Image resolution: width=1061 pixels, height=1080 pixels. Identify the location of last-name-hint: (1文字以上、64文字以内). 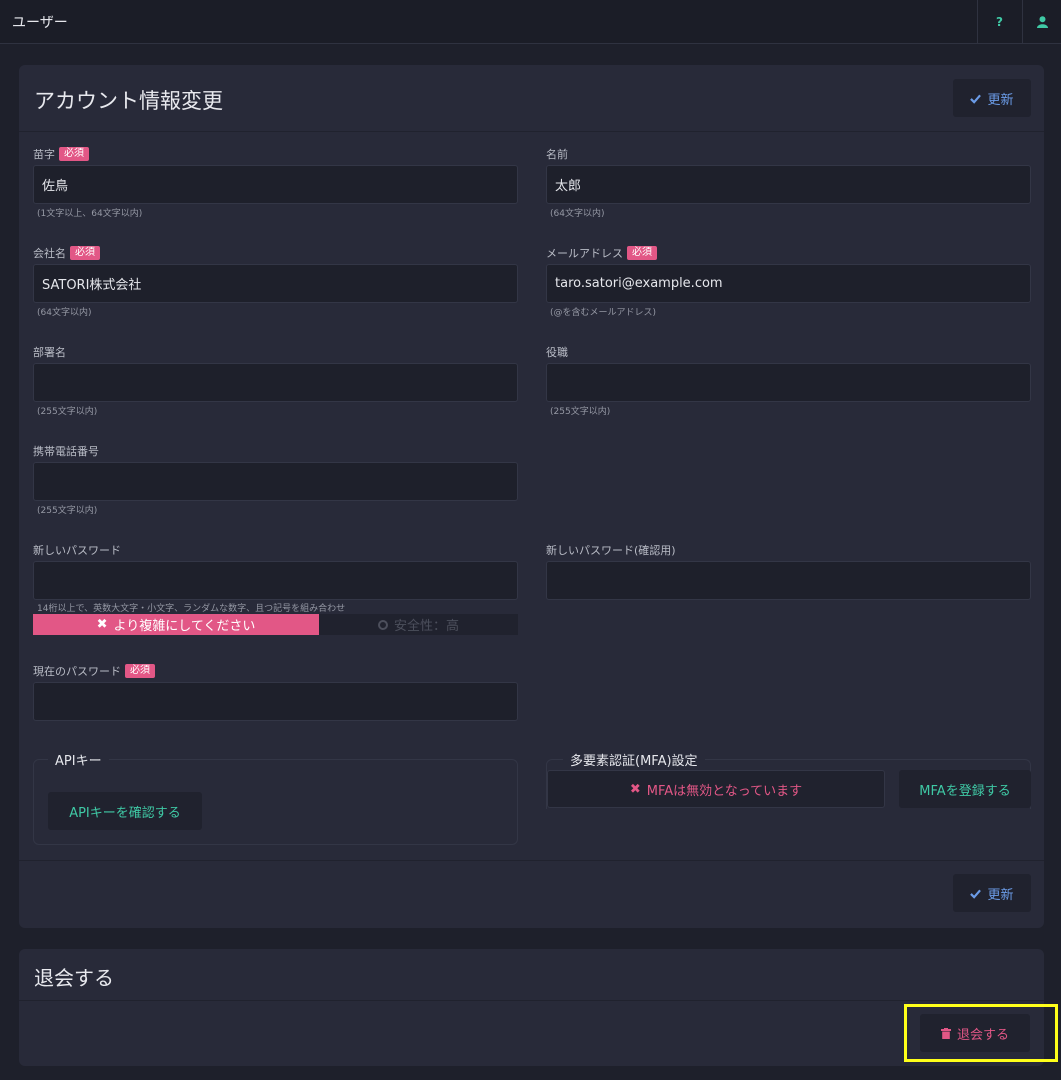
(90, 214).